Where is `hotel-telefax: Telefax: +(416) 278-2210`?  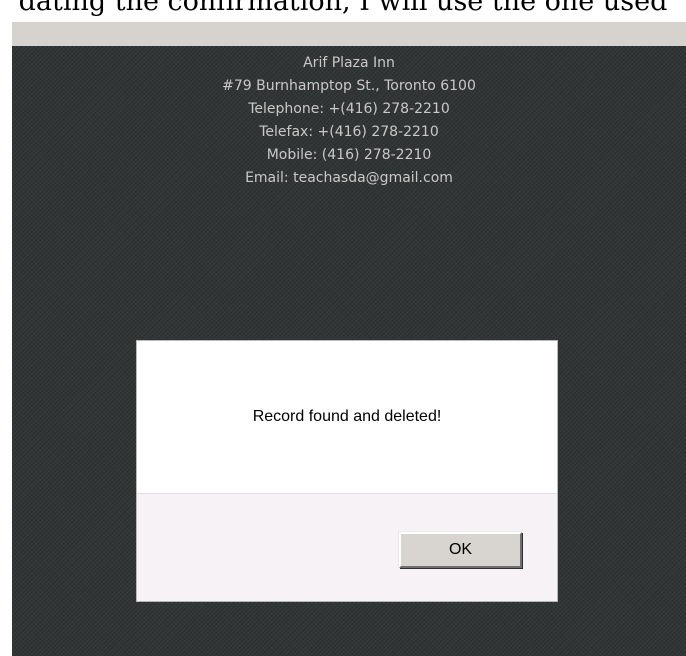 hotel-telefax: Telefax: +(416) 278-2210 is located at coordinates (349, 132).